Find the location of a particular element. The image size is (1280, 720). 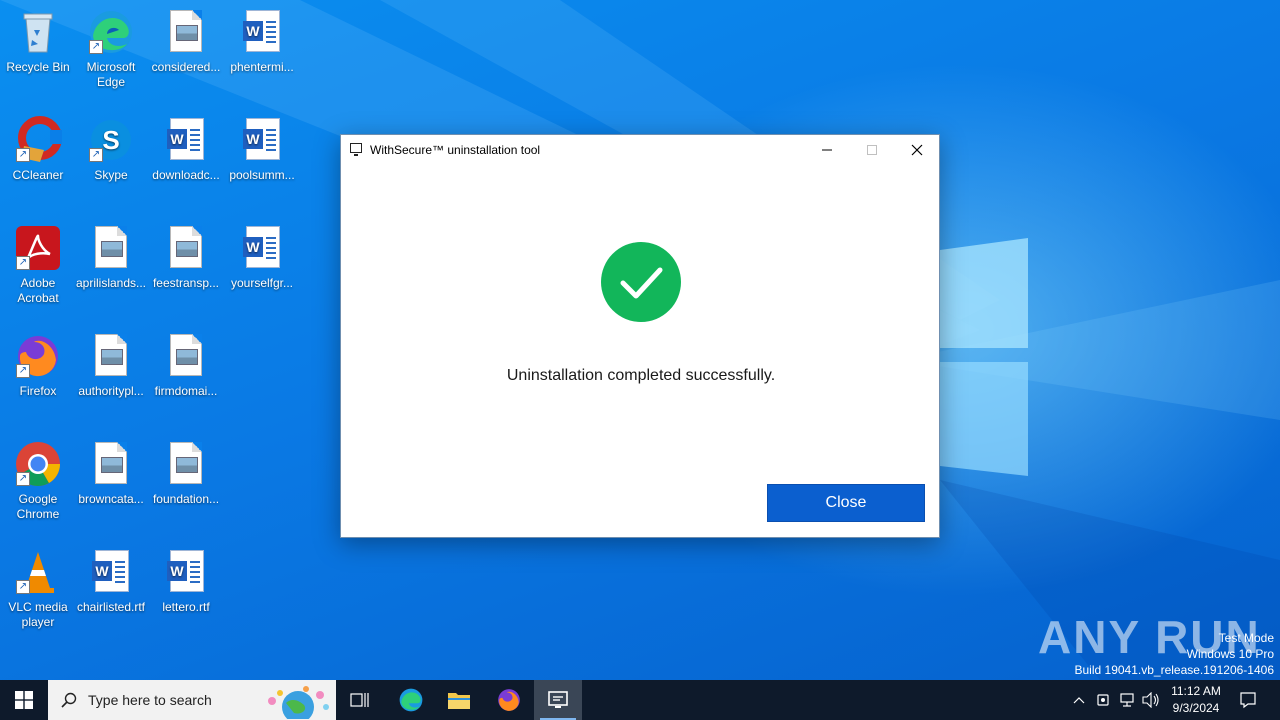

folder-icon is located at coordinates (459, 701).